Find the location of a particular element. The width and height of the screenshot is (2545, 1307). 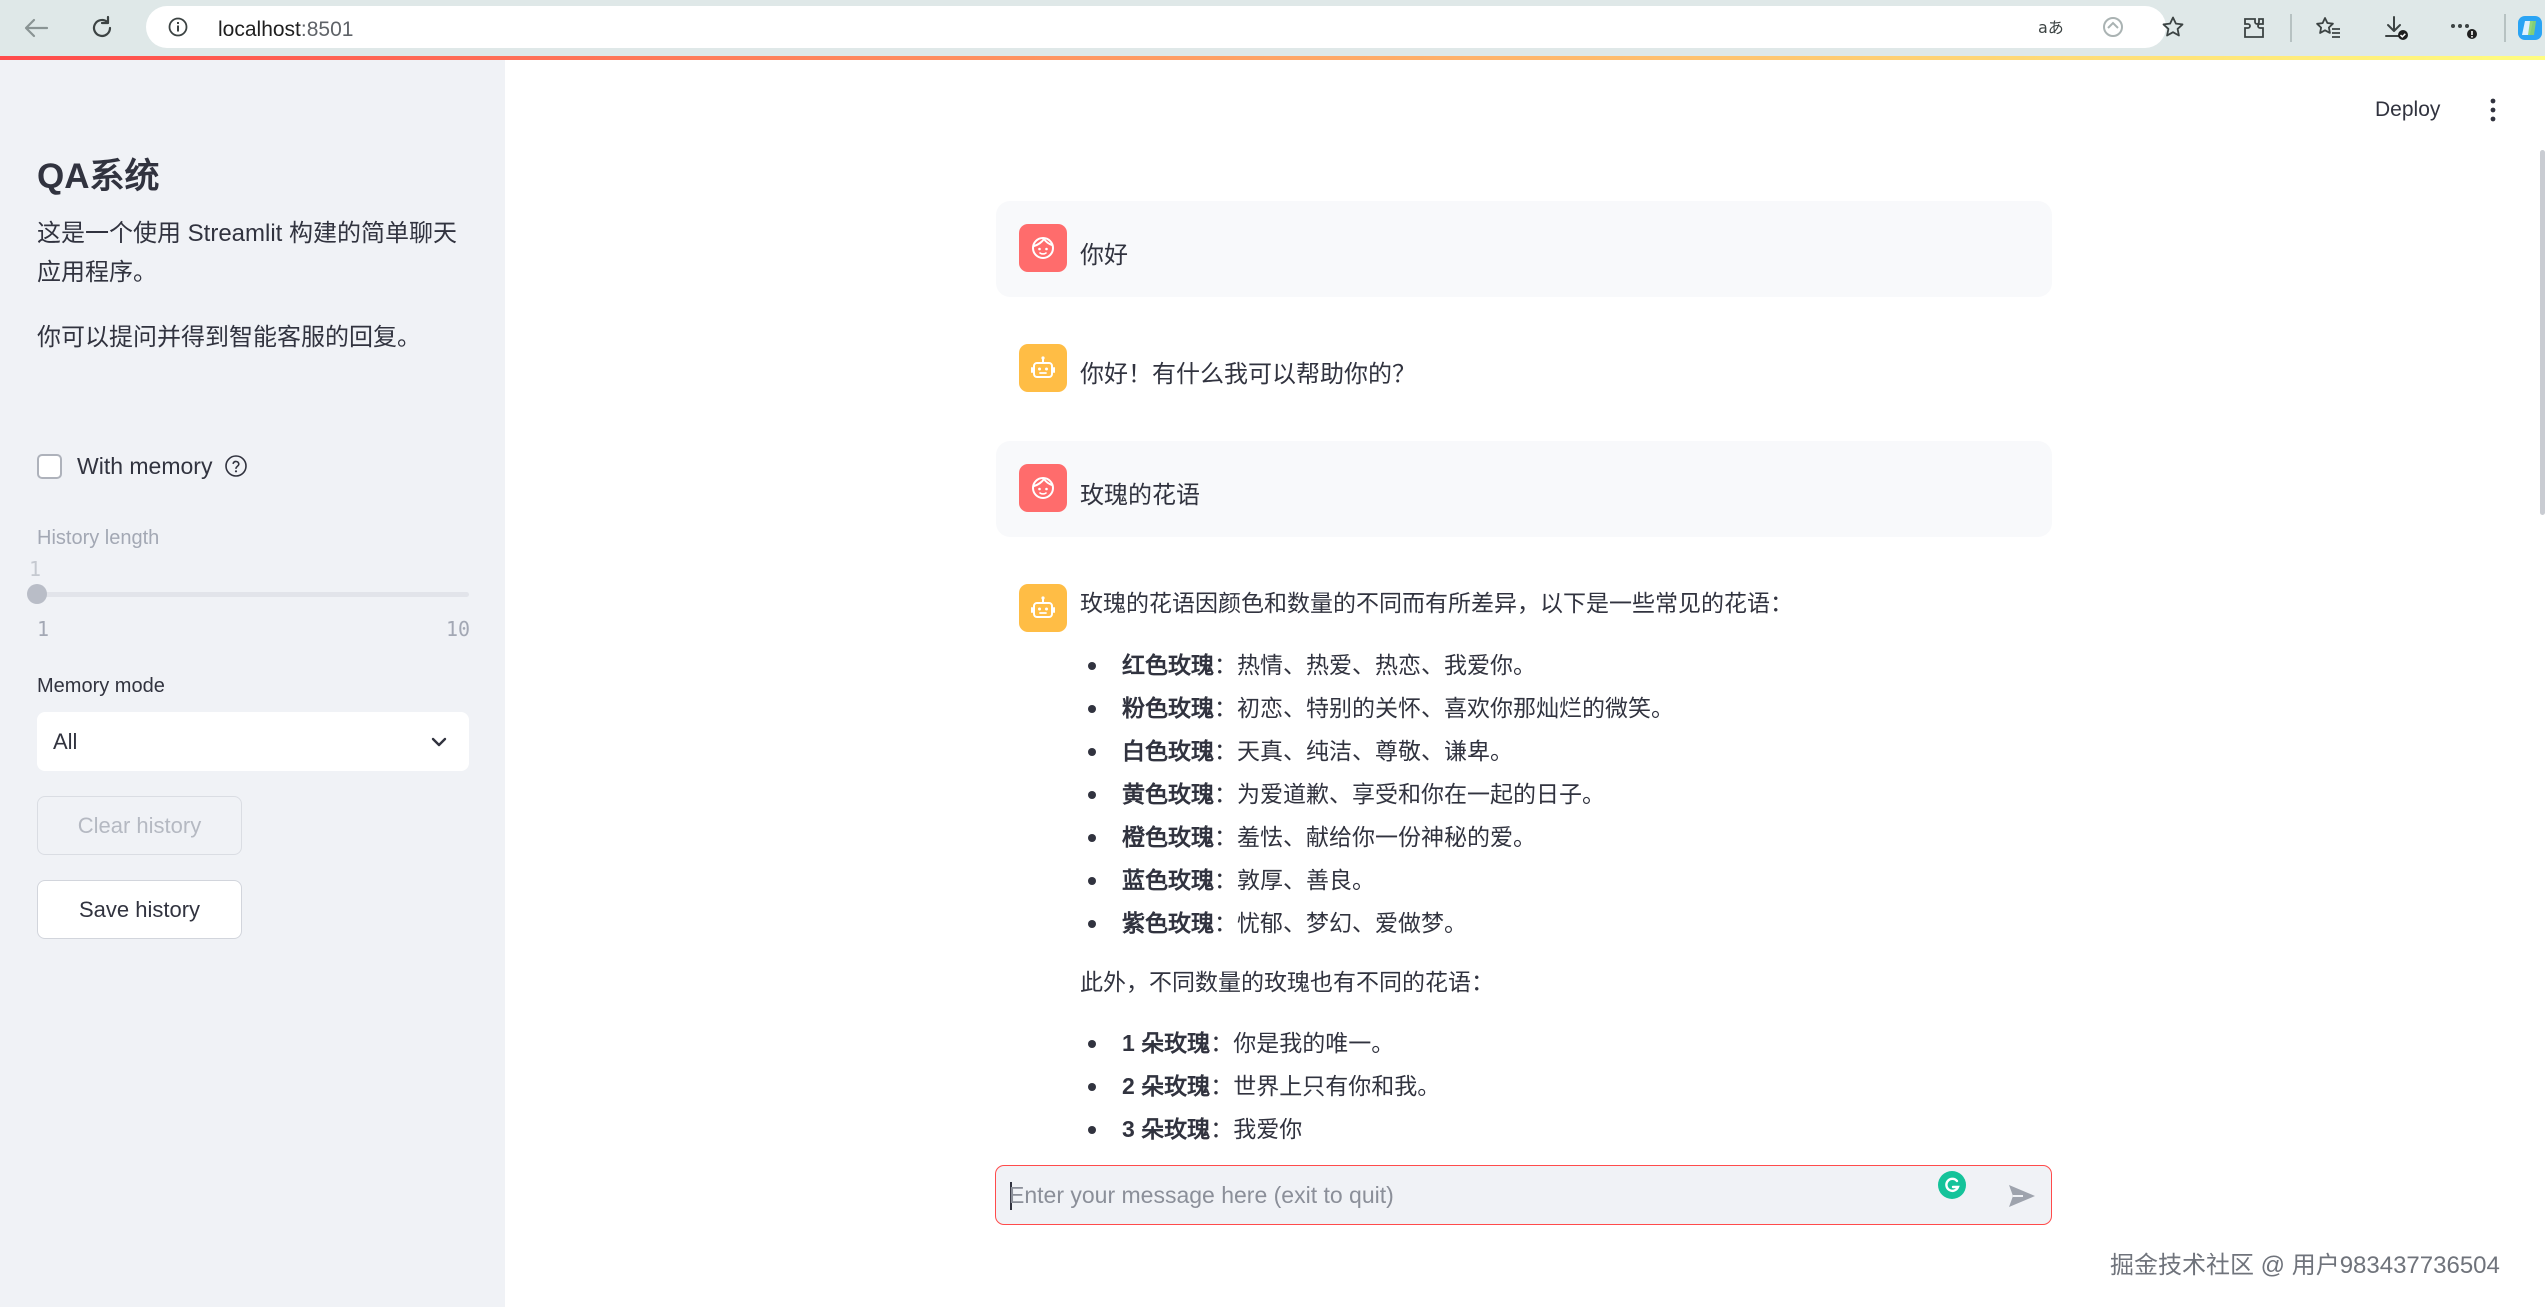

list-item: 黄色玫瑰：为爱道歉、享受和你在一起的日子。 is located at coordinates (1555, 794).